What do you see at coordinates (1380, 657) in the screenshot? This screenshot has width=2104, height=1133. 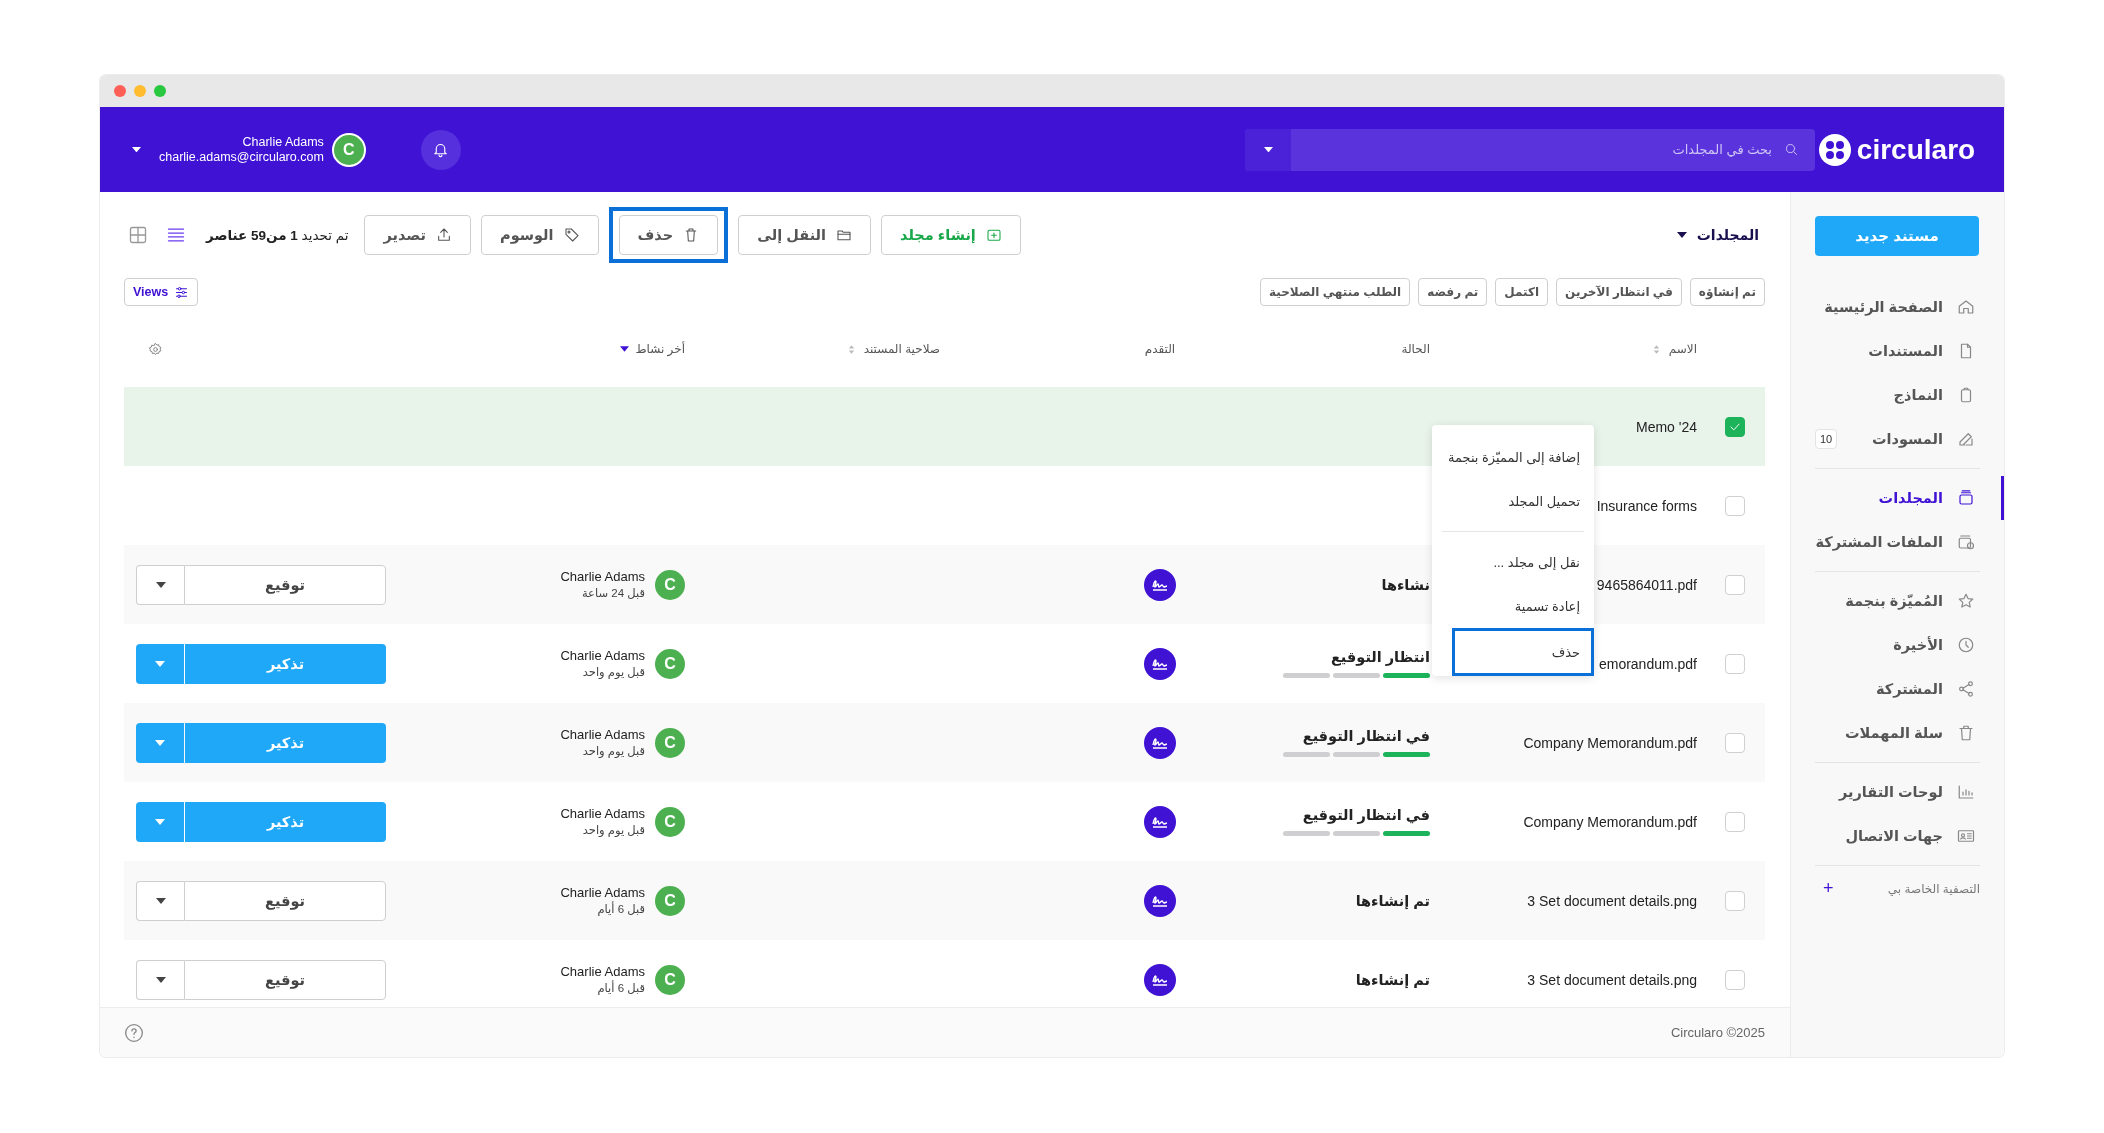 I see `status-text: انتظار التوقيع` at bounding box center [1380, 657].